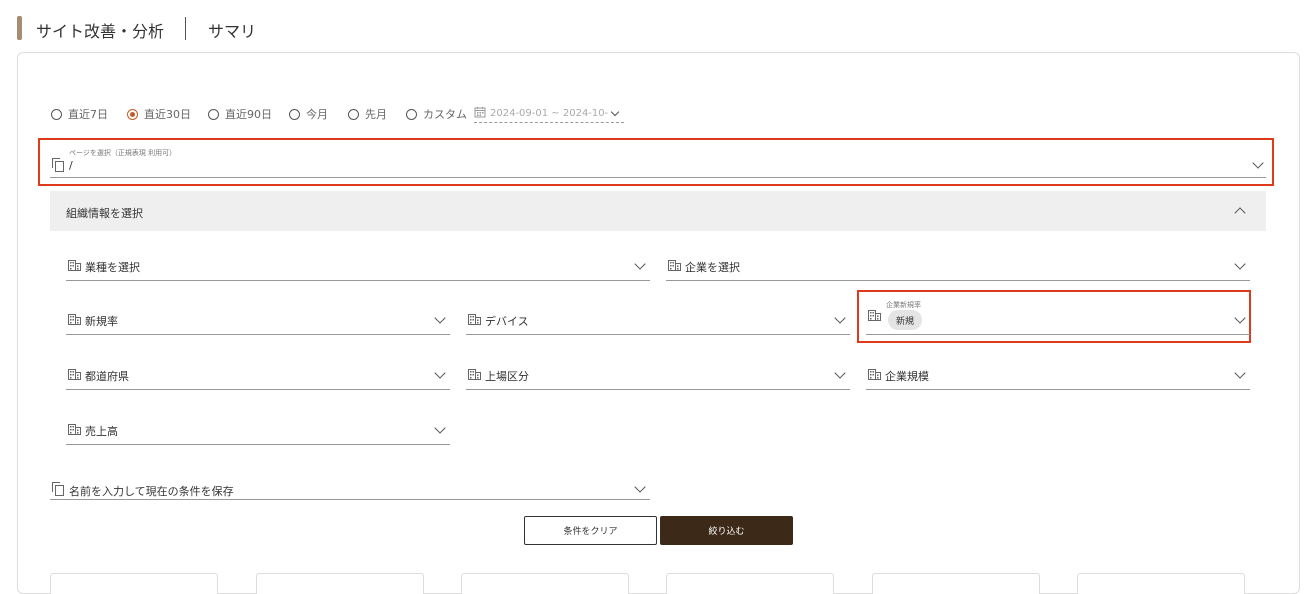 The width and height of the screenshot is (1311, 594). I want to click on page-select-field: ページを選択（正規表現 利用可） /, so click(658, 161).